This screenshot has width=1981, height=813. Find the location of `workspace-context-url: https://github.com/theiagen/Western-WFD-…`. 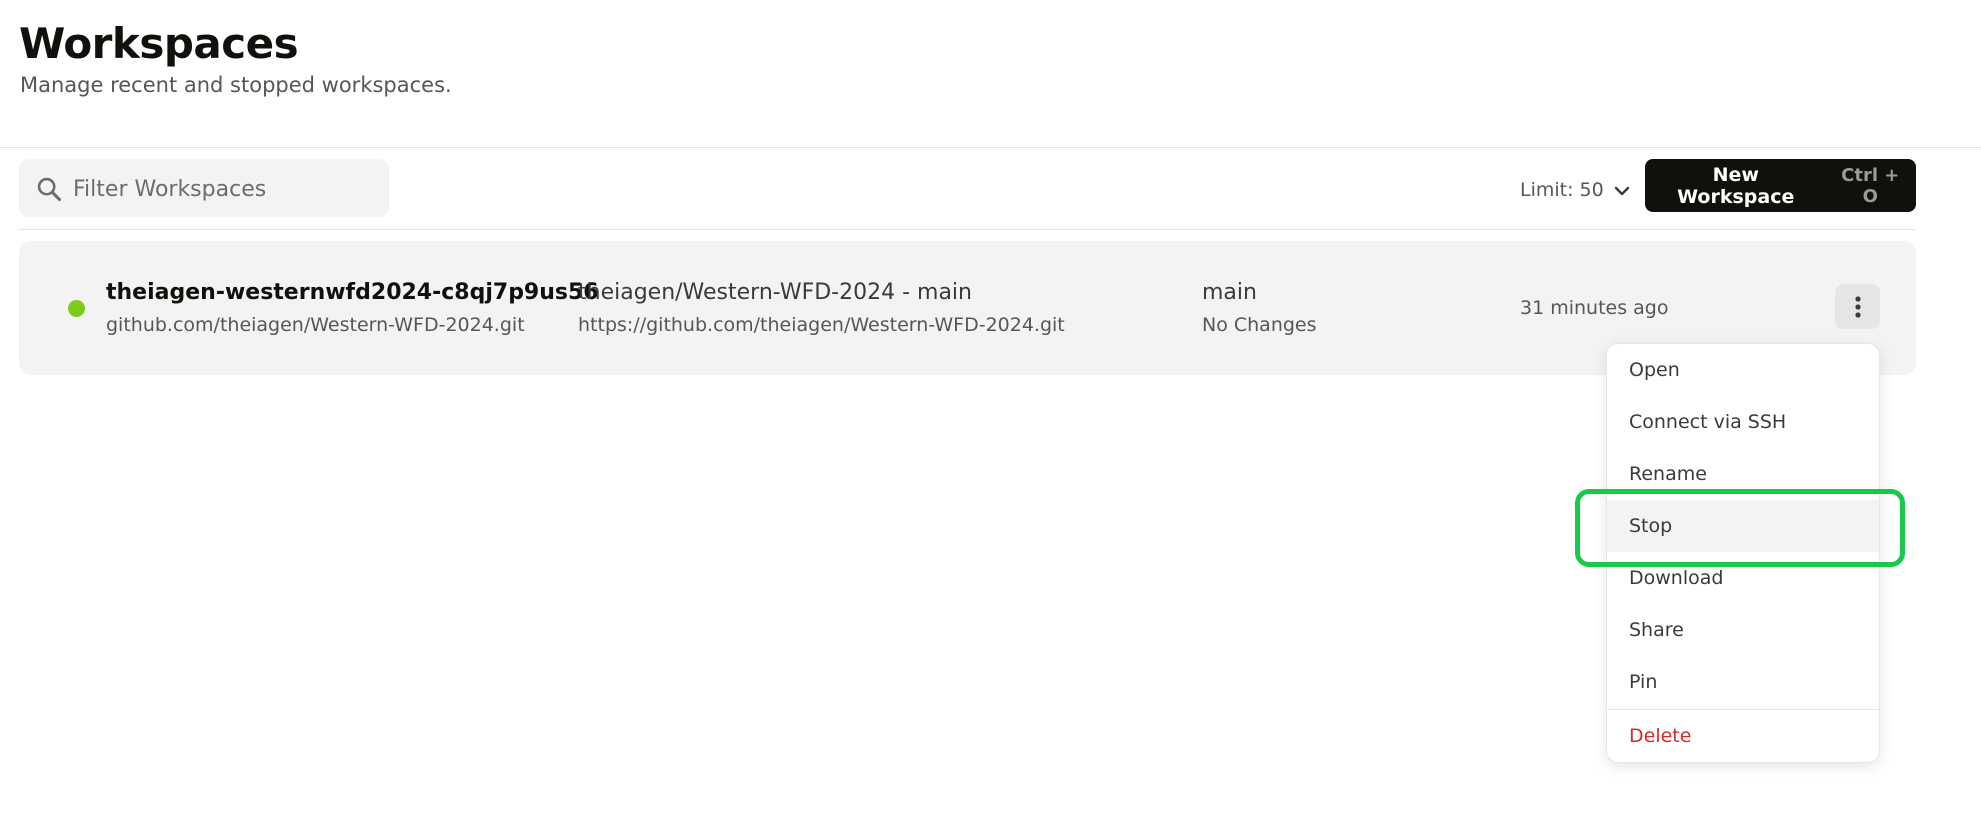

workspace-context-url: https://github.com/theiagen/Western-WFD-… is located at coordinates (821, 325).